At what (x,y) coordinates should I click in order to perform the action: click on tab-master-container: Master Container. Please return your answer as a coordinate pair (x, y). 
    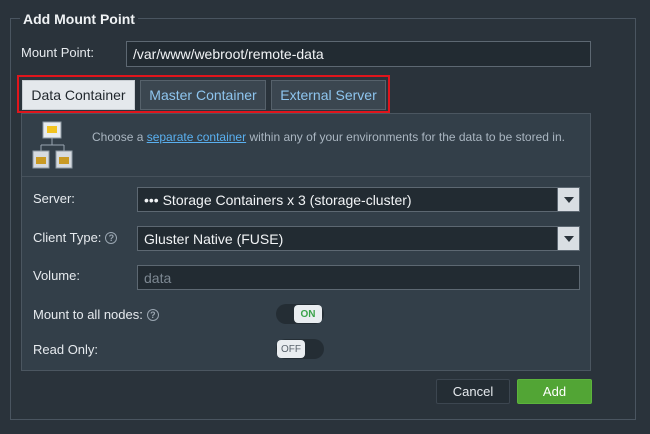
    Looking at the image, I should click on (203, 95).